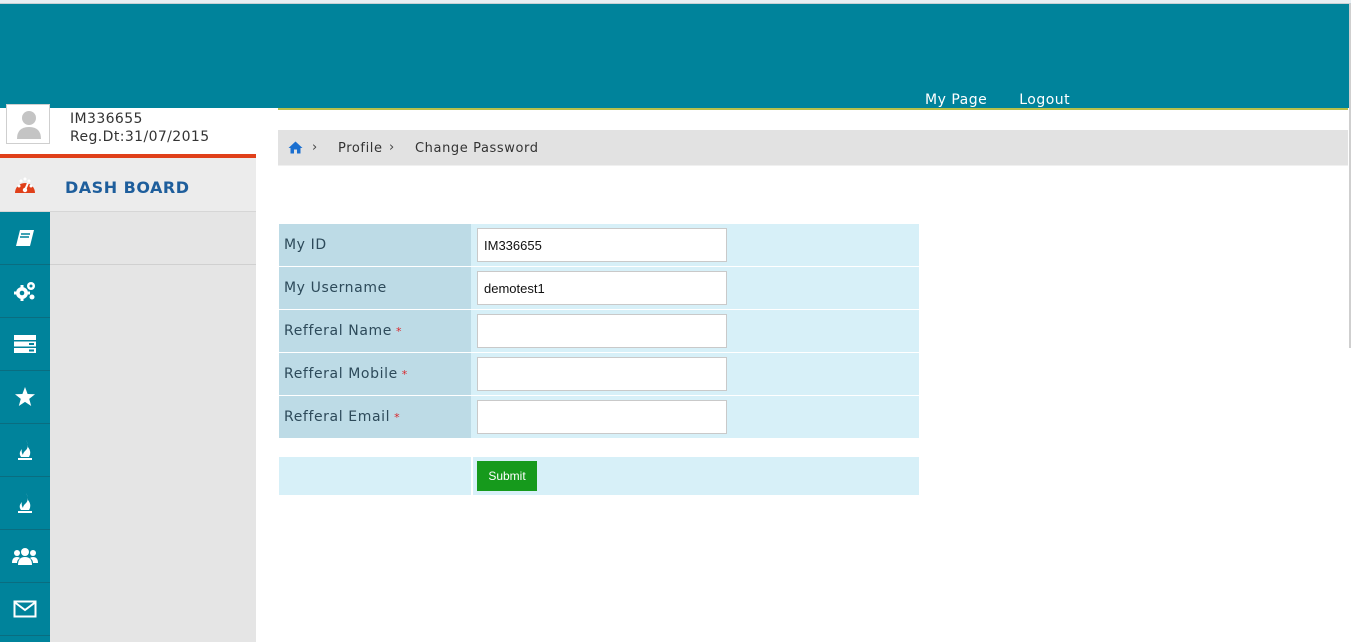  I want to click on breadcrumb-current: Change Password, so click(477, 148).